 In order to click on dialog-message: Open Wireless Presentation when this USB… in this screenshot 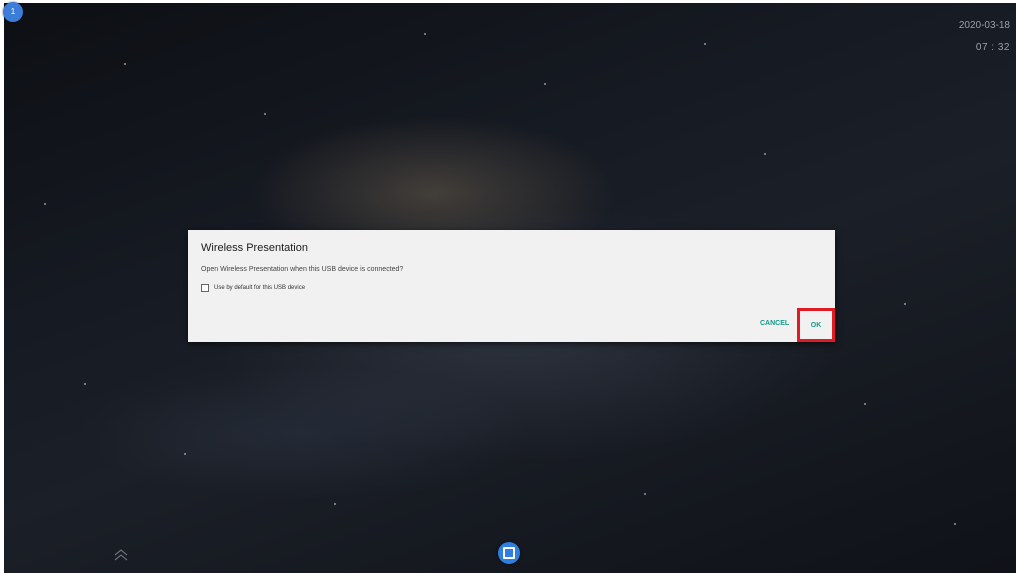, I will do `click(302, 269)`.